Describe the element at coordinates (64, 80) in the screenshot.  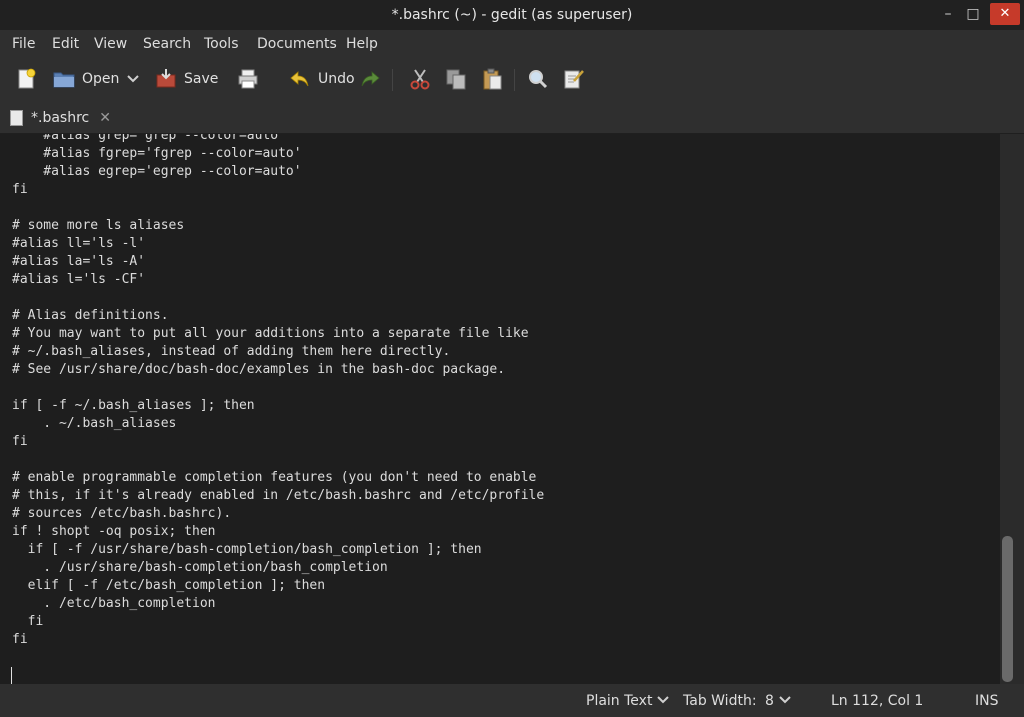
I see `folder-icon` at that location.